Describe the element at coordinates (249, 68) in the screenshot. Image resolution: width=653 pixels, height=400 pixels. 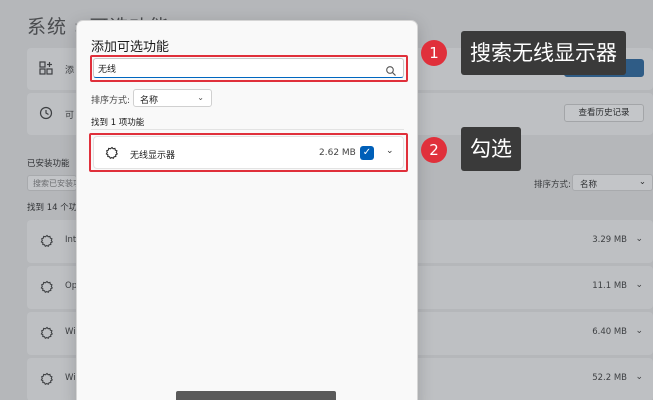
I see `search-highlight-box` at that location.